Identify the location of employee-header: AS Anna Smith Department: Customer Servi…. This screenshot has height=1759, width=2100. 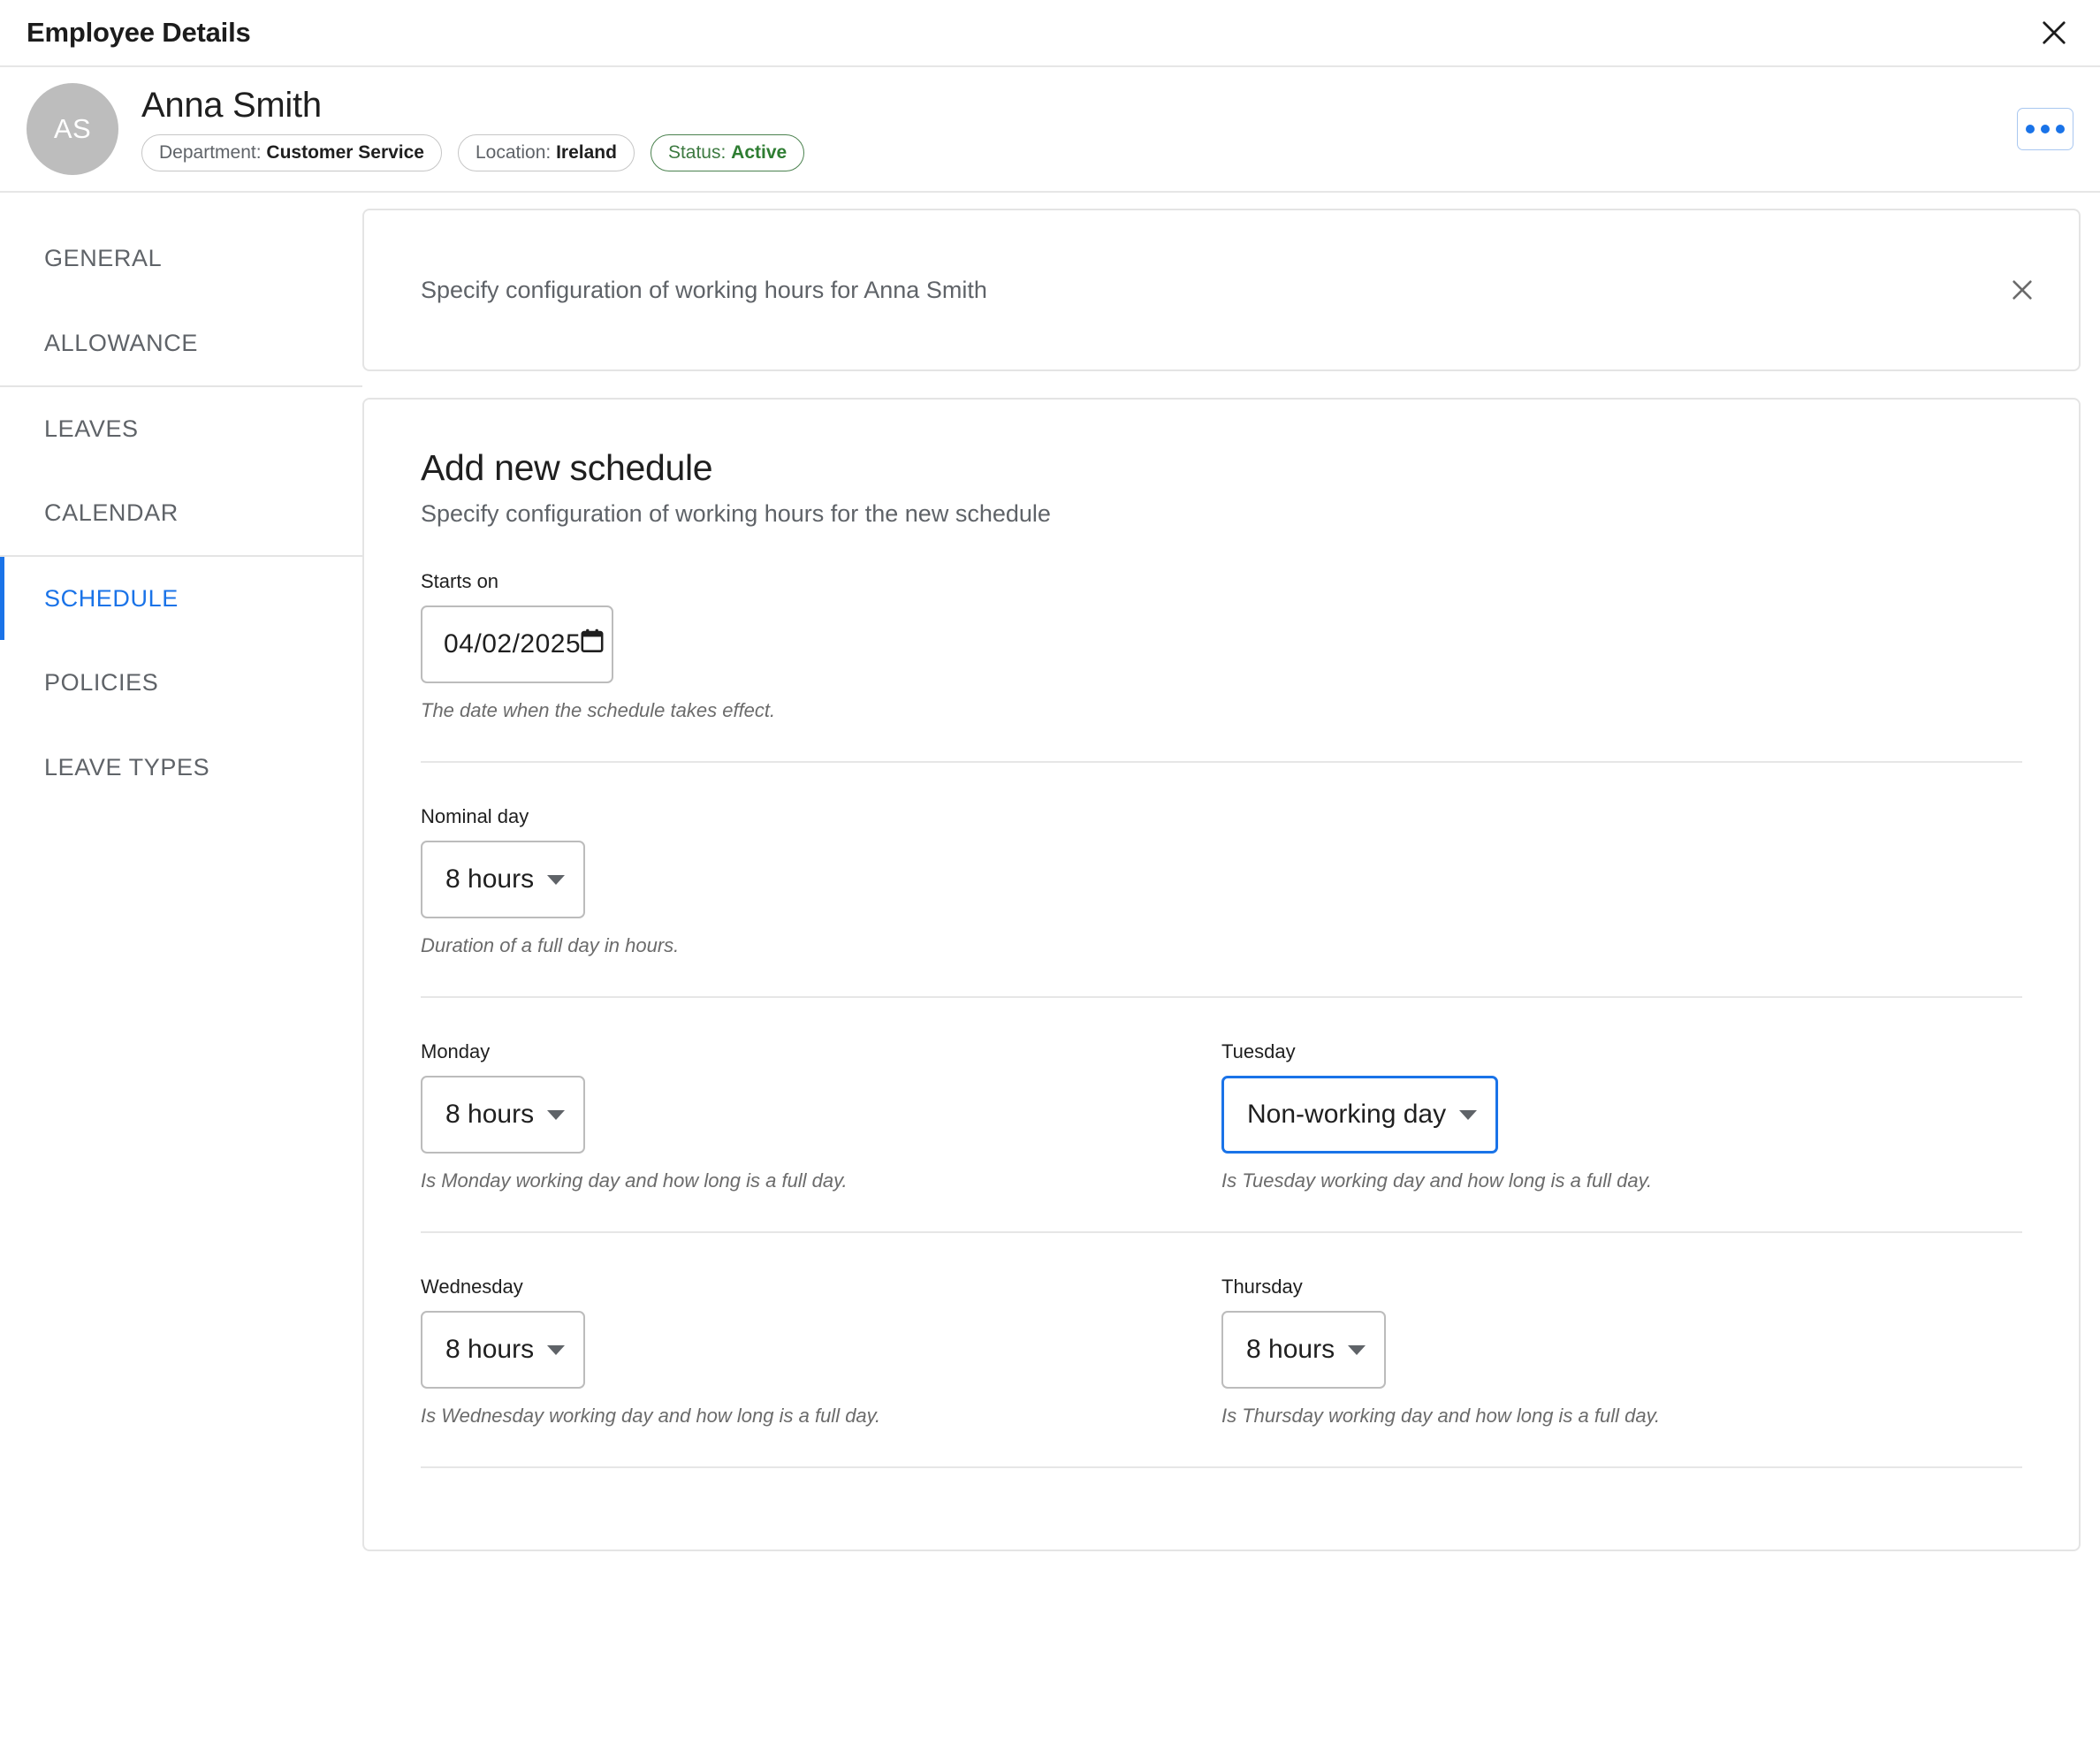
(1050, 130).